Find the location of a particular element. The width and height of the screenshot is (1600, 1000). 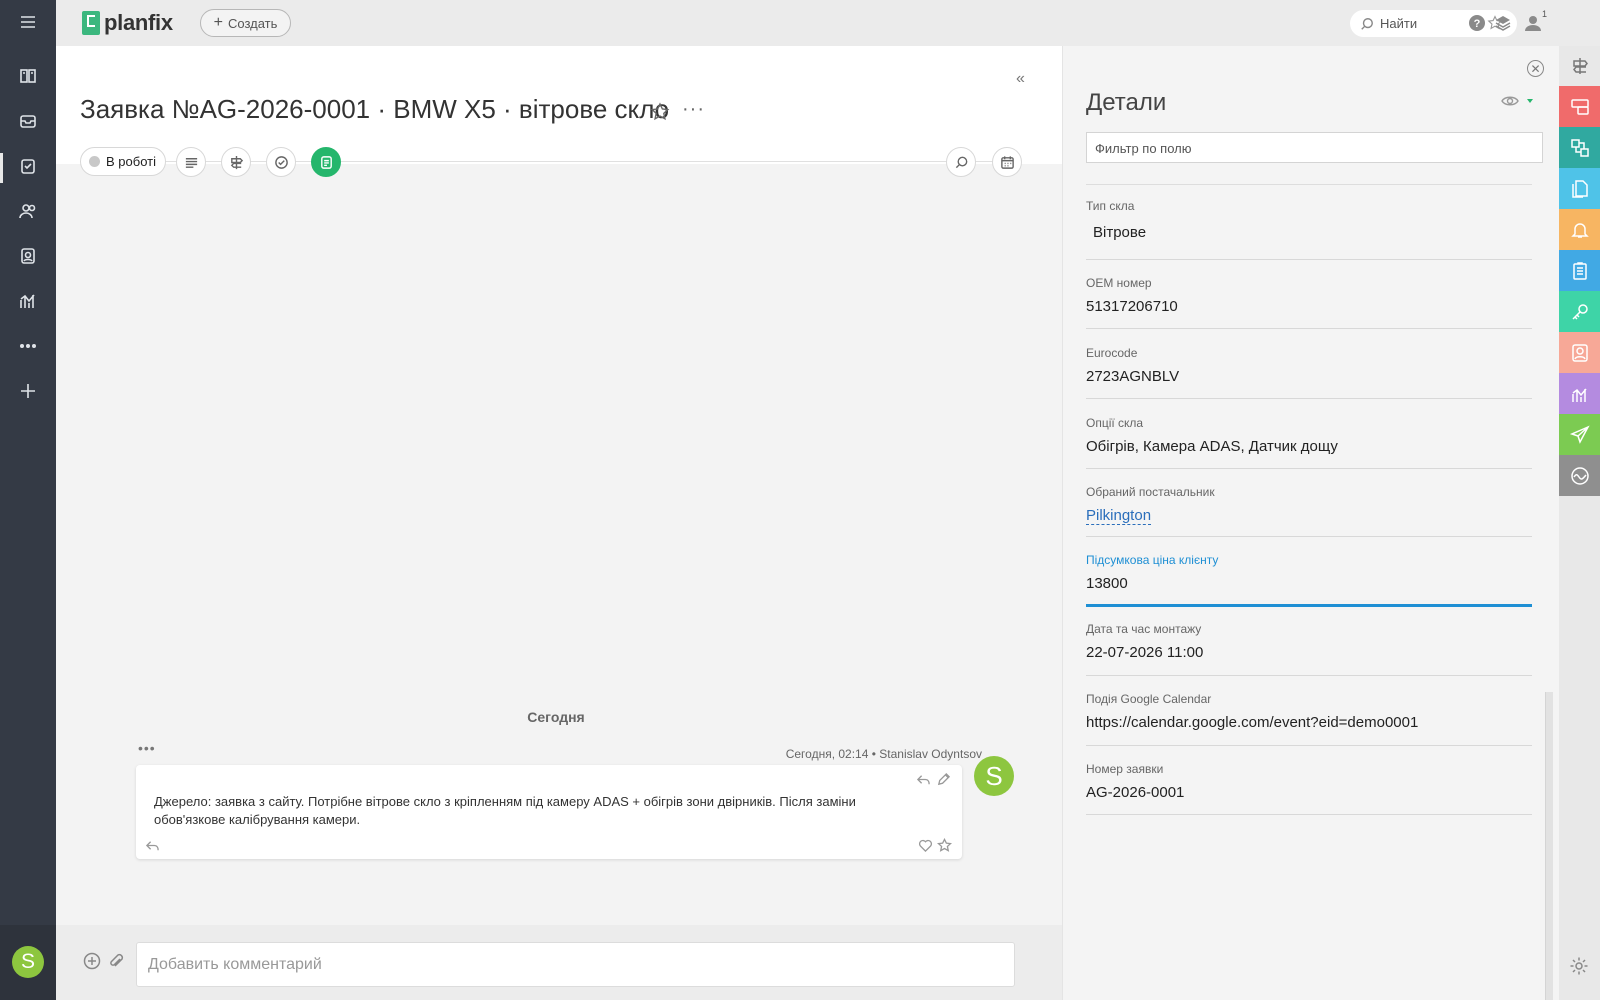

field-label: Номер заявки is located at coordinates (1125, 769).